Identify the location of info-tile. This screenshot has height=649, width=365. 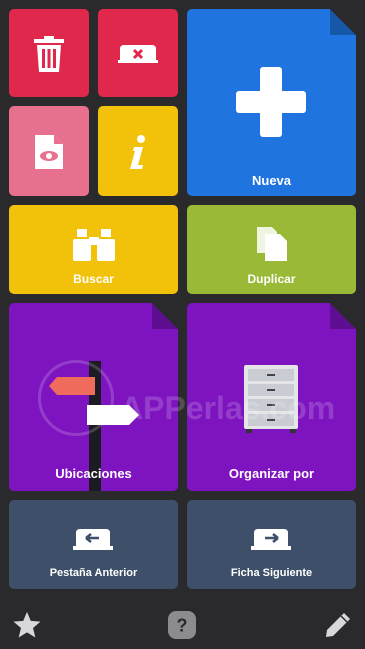
(138, 151).